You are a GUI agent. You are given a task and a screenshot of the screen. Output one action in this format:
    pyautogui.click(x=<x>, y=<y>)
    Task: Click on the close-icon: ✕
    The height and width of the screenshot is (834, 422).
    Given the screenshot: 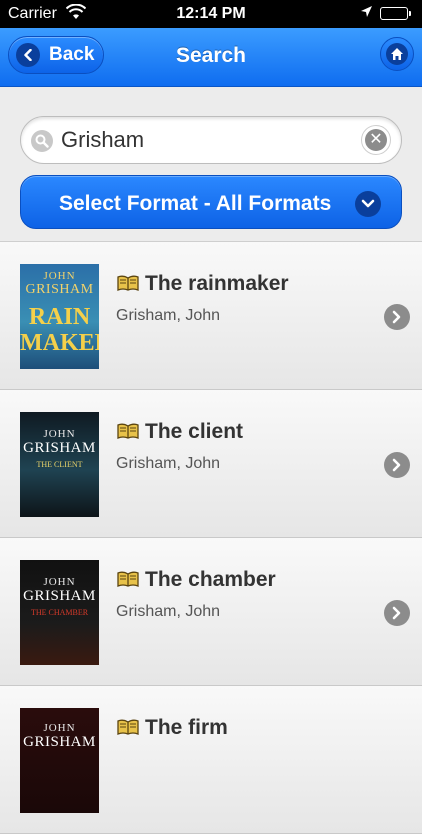 What is the action you would take?
    pyautogui.click(x=376, y=140)
    